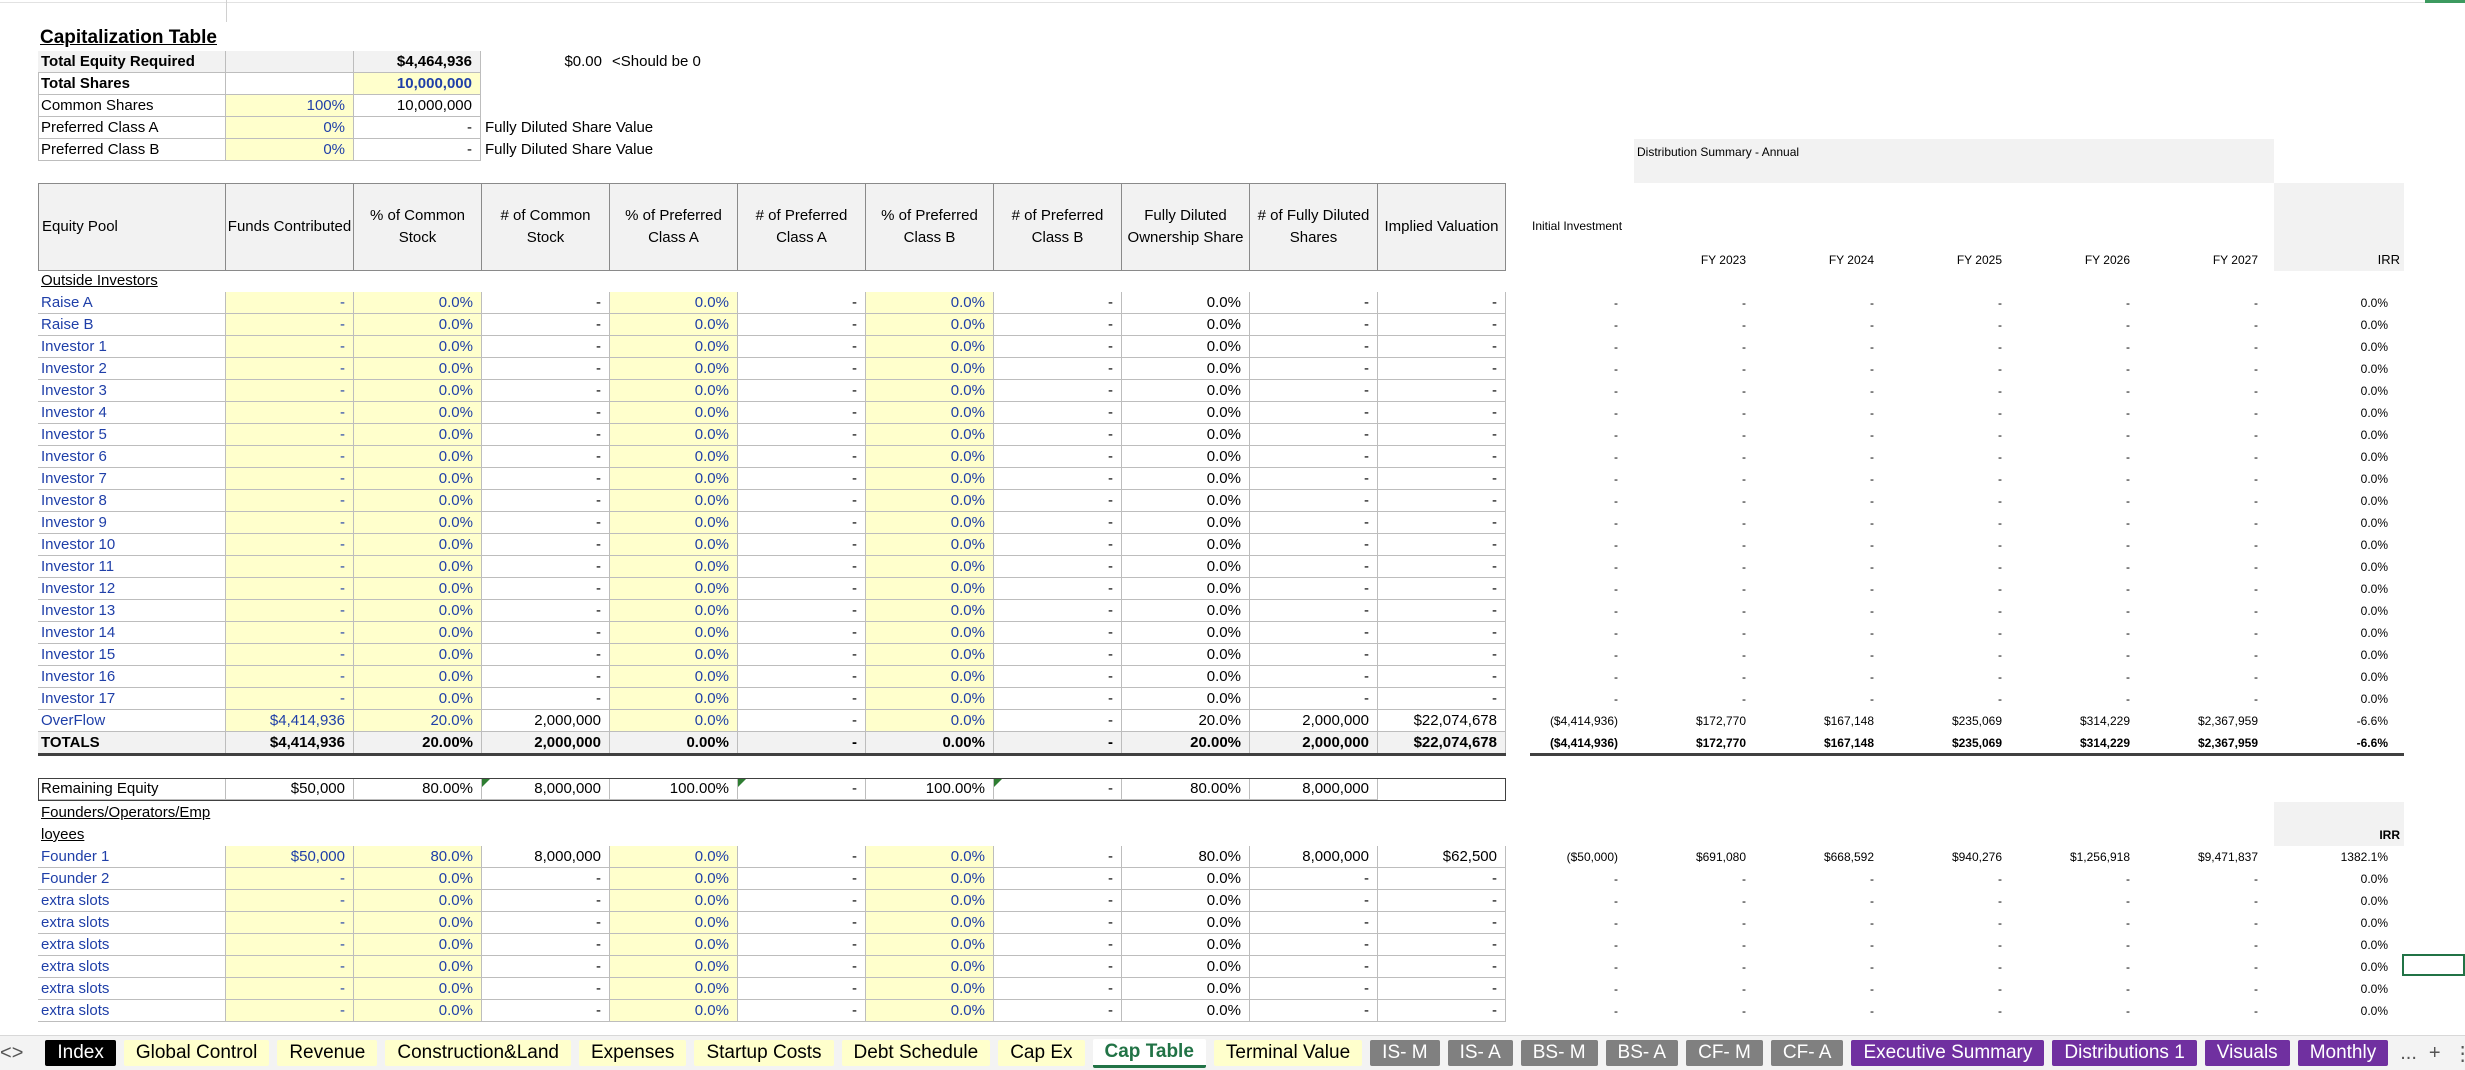 The image size is (2465, 1070). What do you see at coordinates (2433, 965) in the screenshot?
I see `active-cell-cursor` at bounding box center [2433, 965].